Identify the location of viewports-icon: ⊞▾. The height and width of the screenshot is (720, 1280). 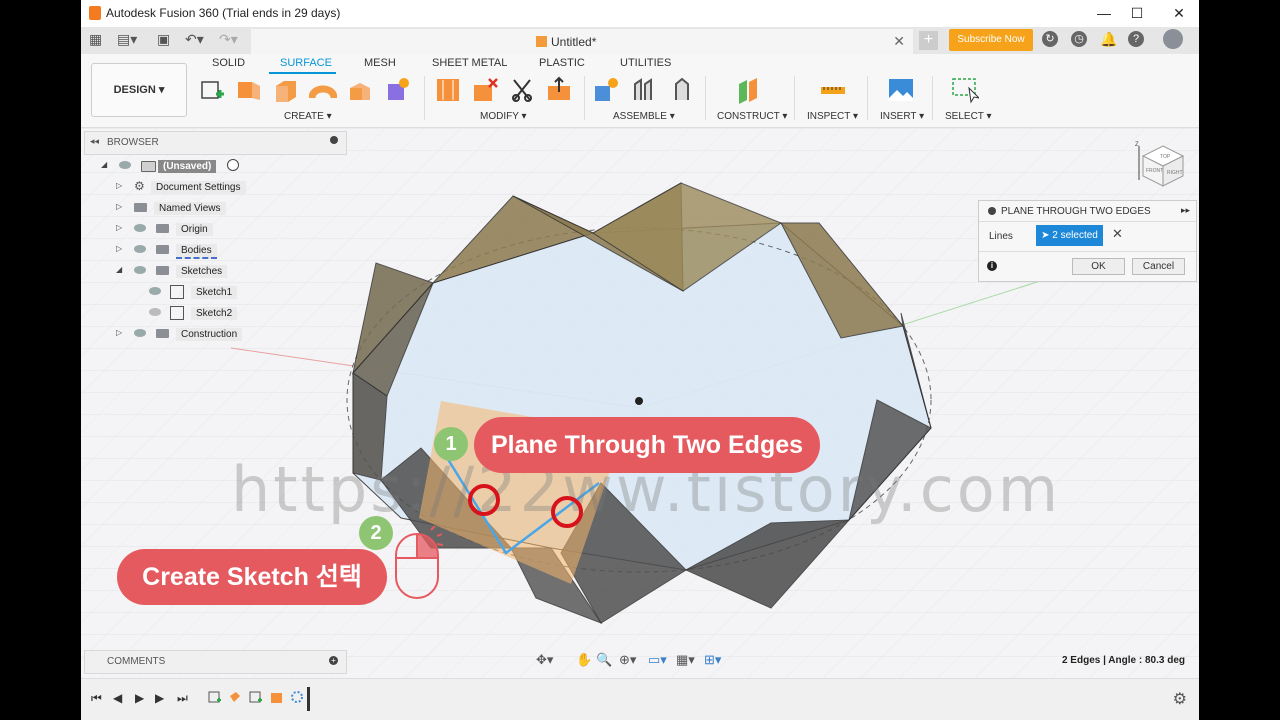
(712, 660).